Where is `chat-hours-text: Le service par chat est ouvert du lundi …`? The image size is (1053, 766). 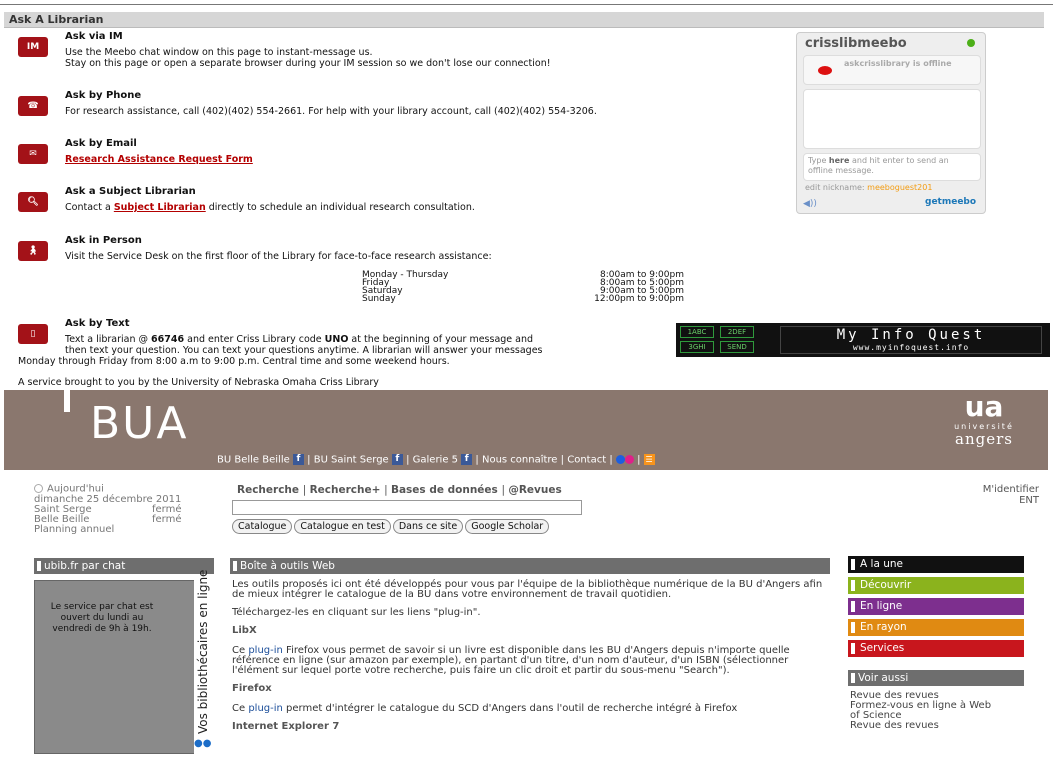
chat-hours-text: Le service par chat est ouvert du lundi … is located at coordinates (102, 618).